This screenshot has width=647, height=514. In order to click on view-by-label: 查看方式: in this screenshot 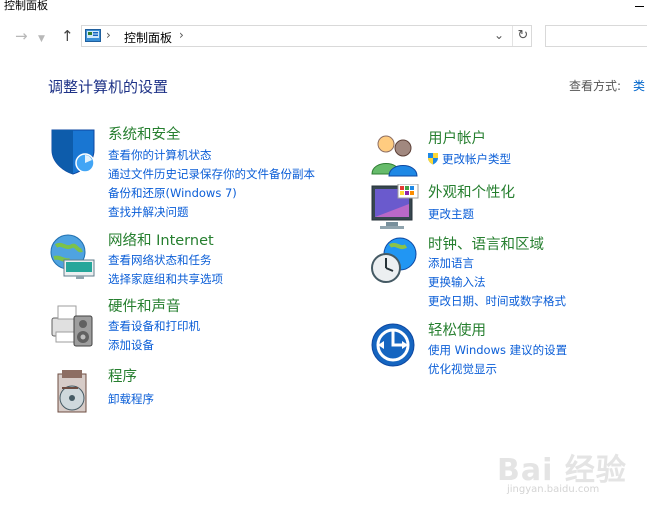, I will do `click(595, 86)`.